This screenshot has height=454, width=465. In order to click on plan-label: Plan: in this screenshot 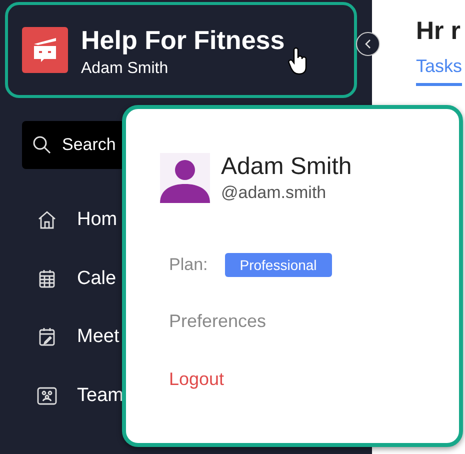, I will do `click(188, 265)`.